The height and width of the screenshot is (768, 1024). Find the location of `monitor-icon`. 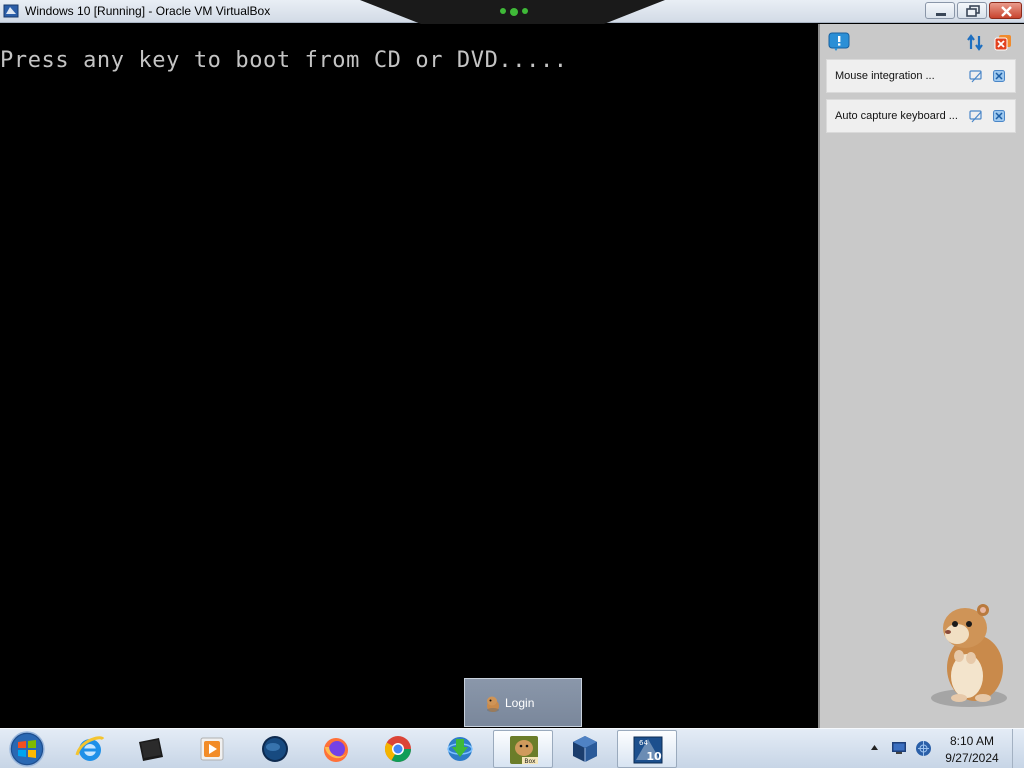

monitor-icon is located at coordinates (899, 748).